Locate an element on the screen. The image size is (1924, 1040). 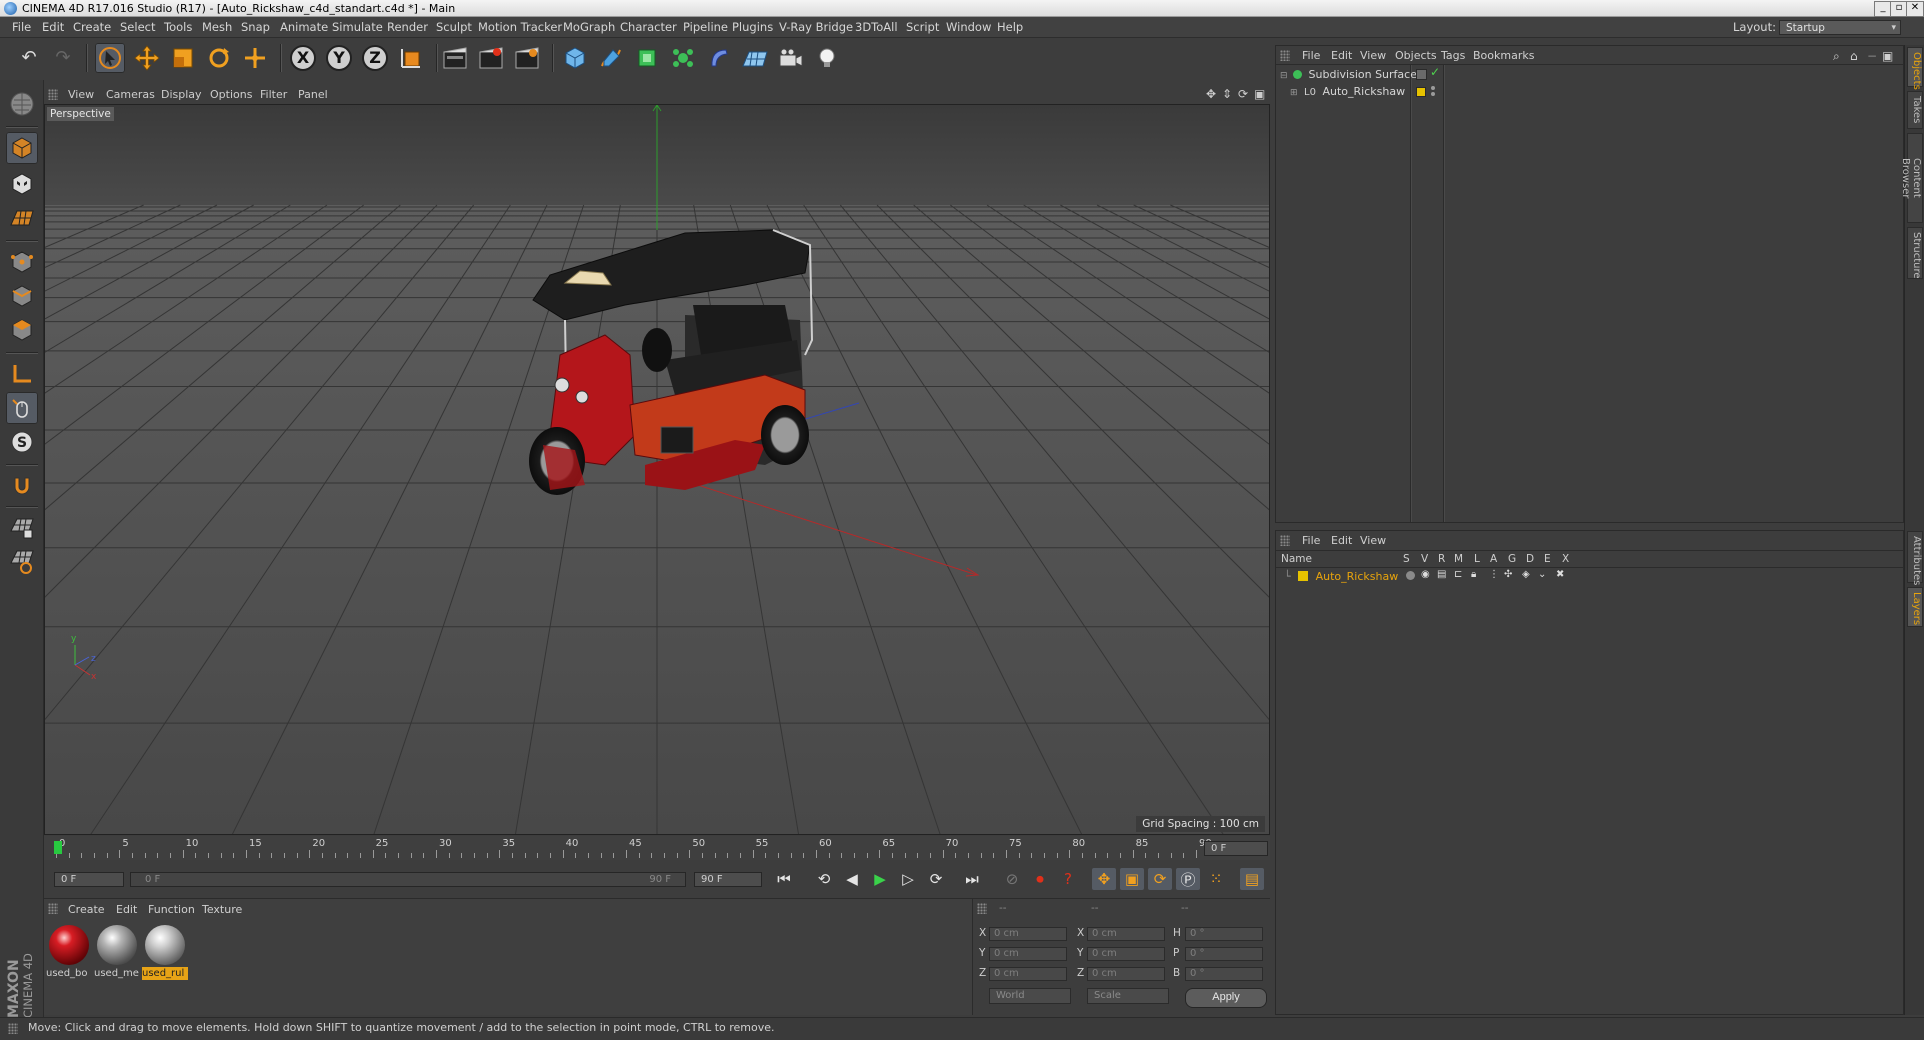
obj-menu-view: View is located at coordinates (1373, 55).